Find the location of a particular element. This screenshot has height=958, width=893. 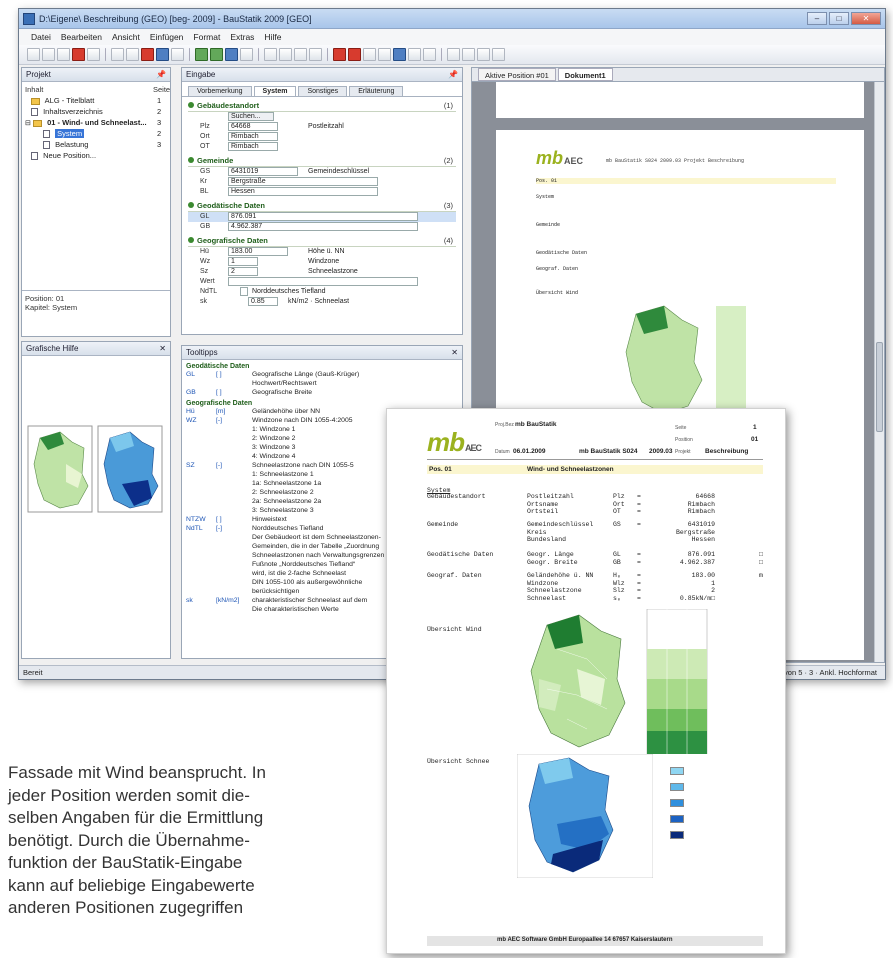

hoehe-field: 183.00 is located at coordinates (258, 251).